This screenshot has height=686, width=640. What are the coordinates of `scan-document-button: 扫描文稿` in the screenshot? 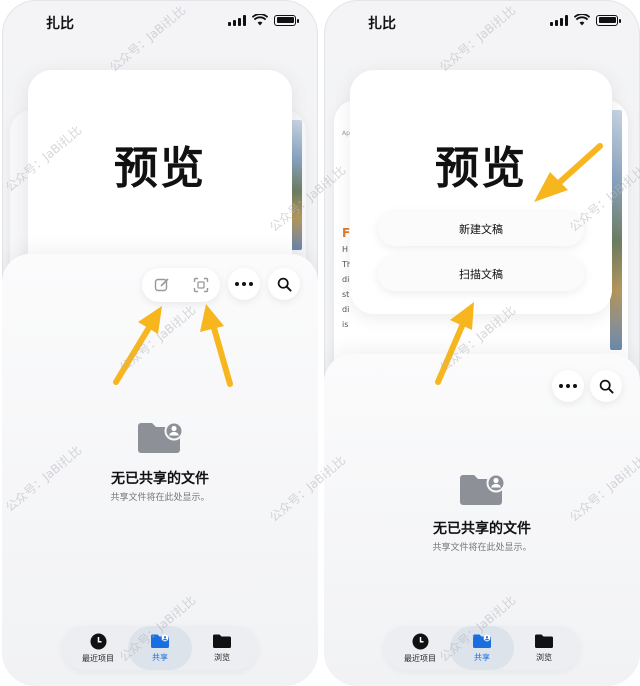 It's located at (481, 274).